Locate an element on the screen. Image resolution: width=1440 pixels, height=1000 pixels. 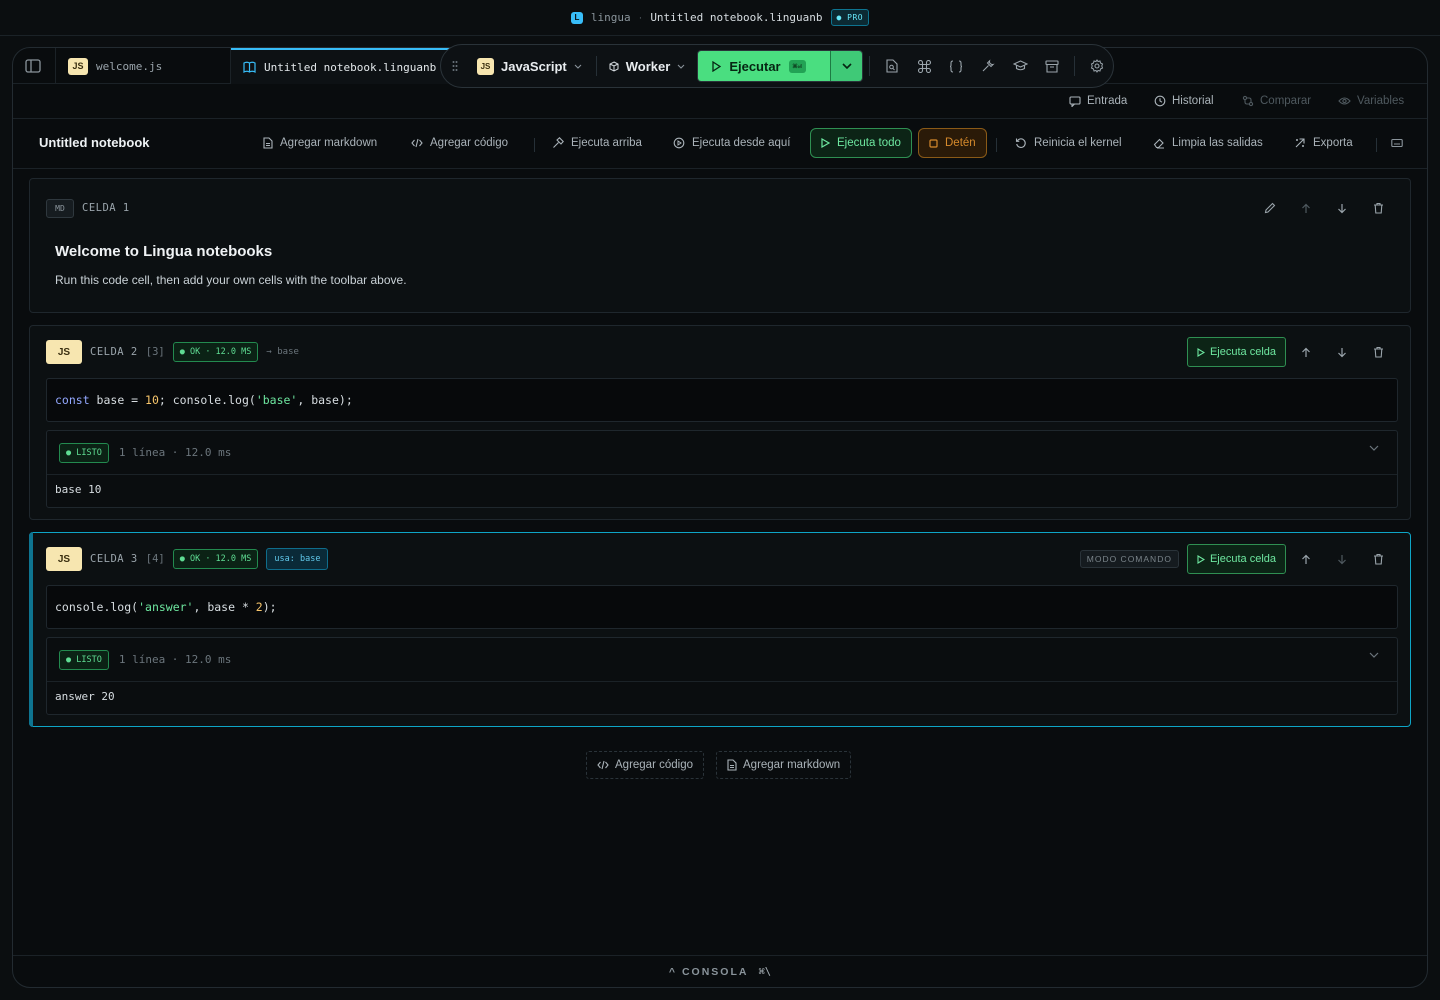
app-logo-icon: L is located at coordinates (576, 17).